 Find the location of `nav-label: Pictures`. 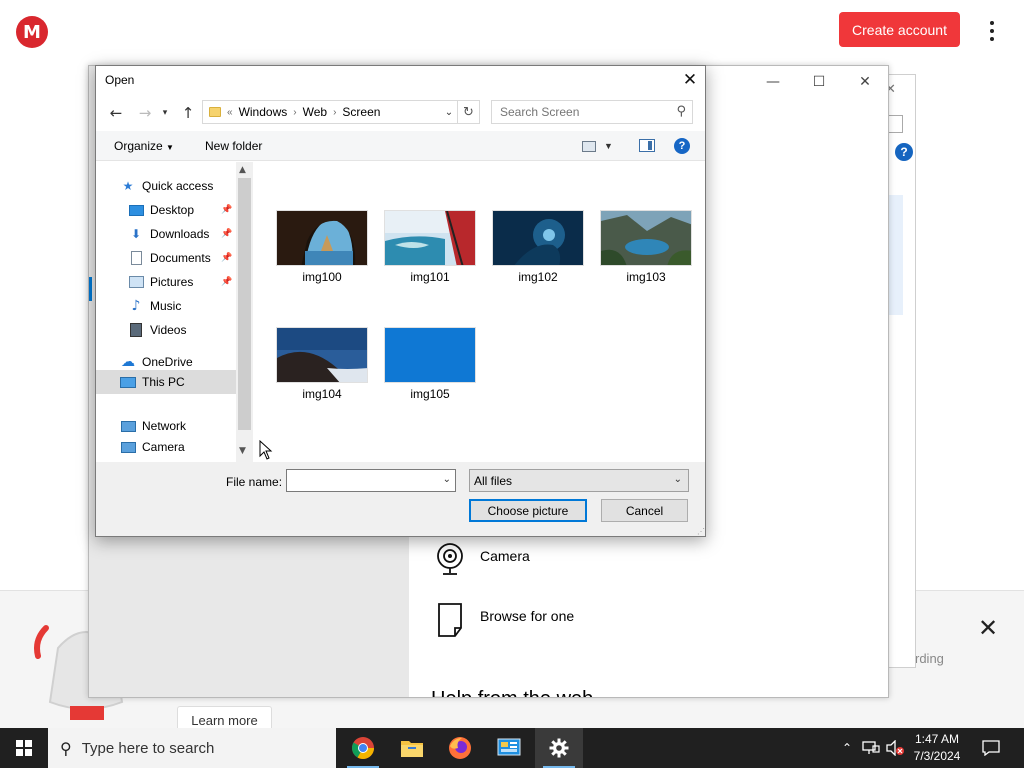

nav-label: Pictures is located at coordinates (172, 282).